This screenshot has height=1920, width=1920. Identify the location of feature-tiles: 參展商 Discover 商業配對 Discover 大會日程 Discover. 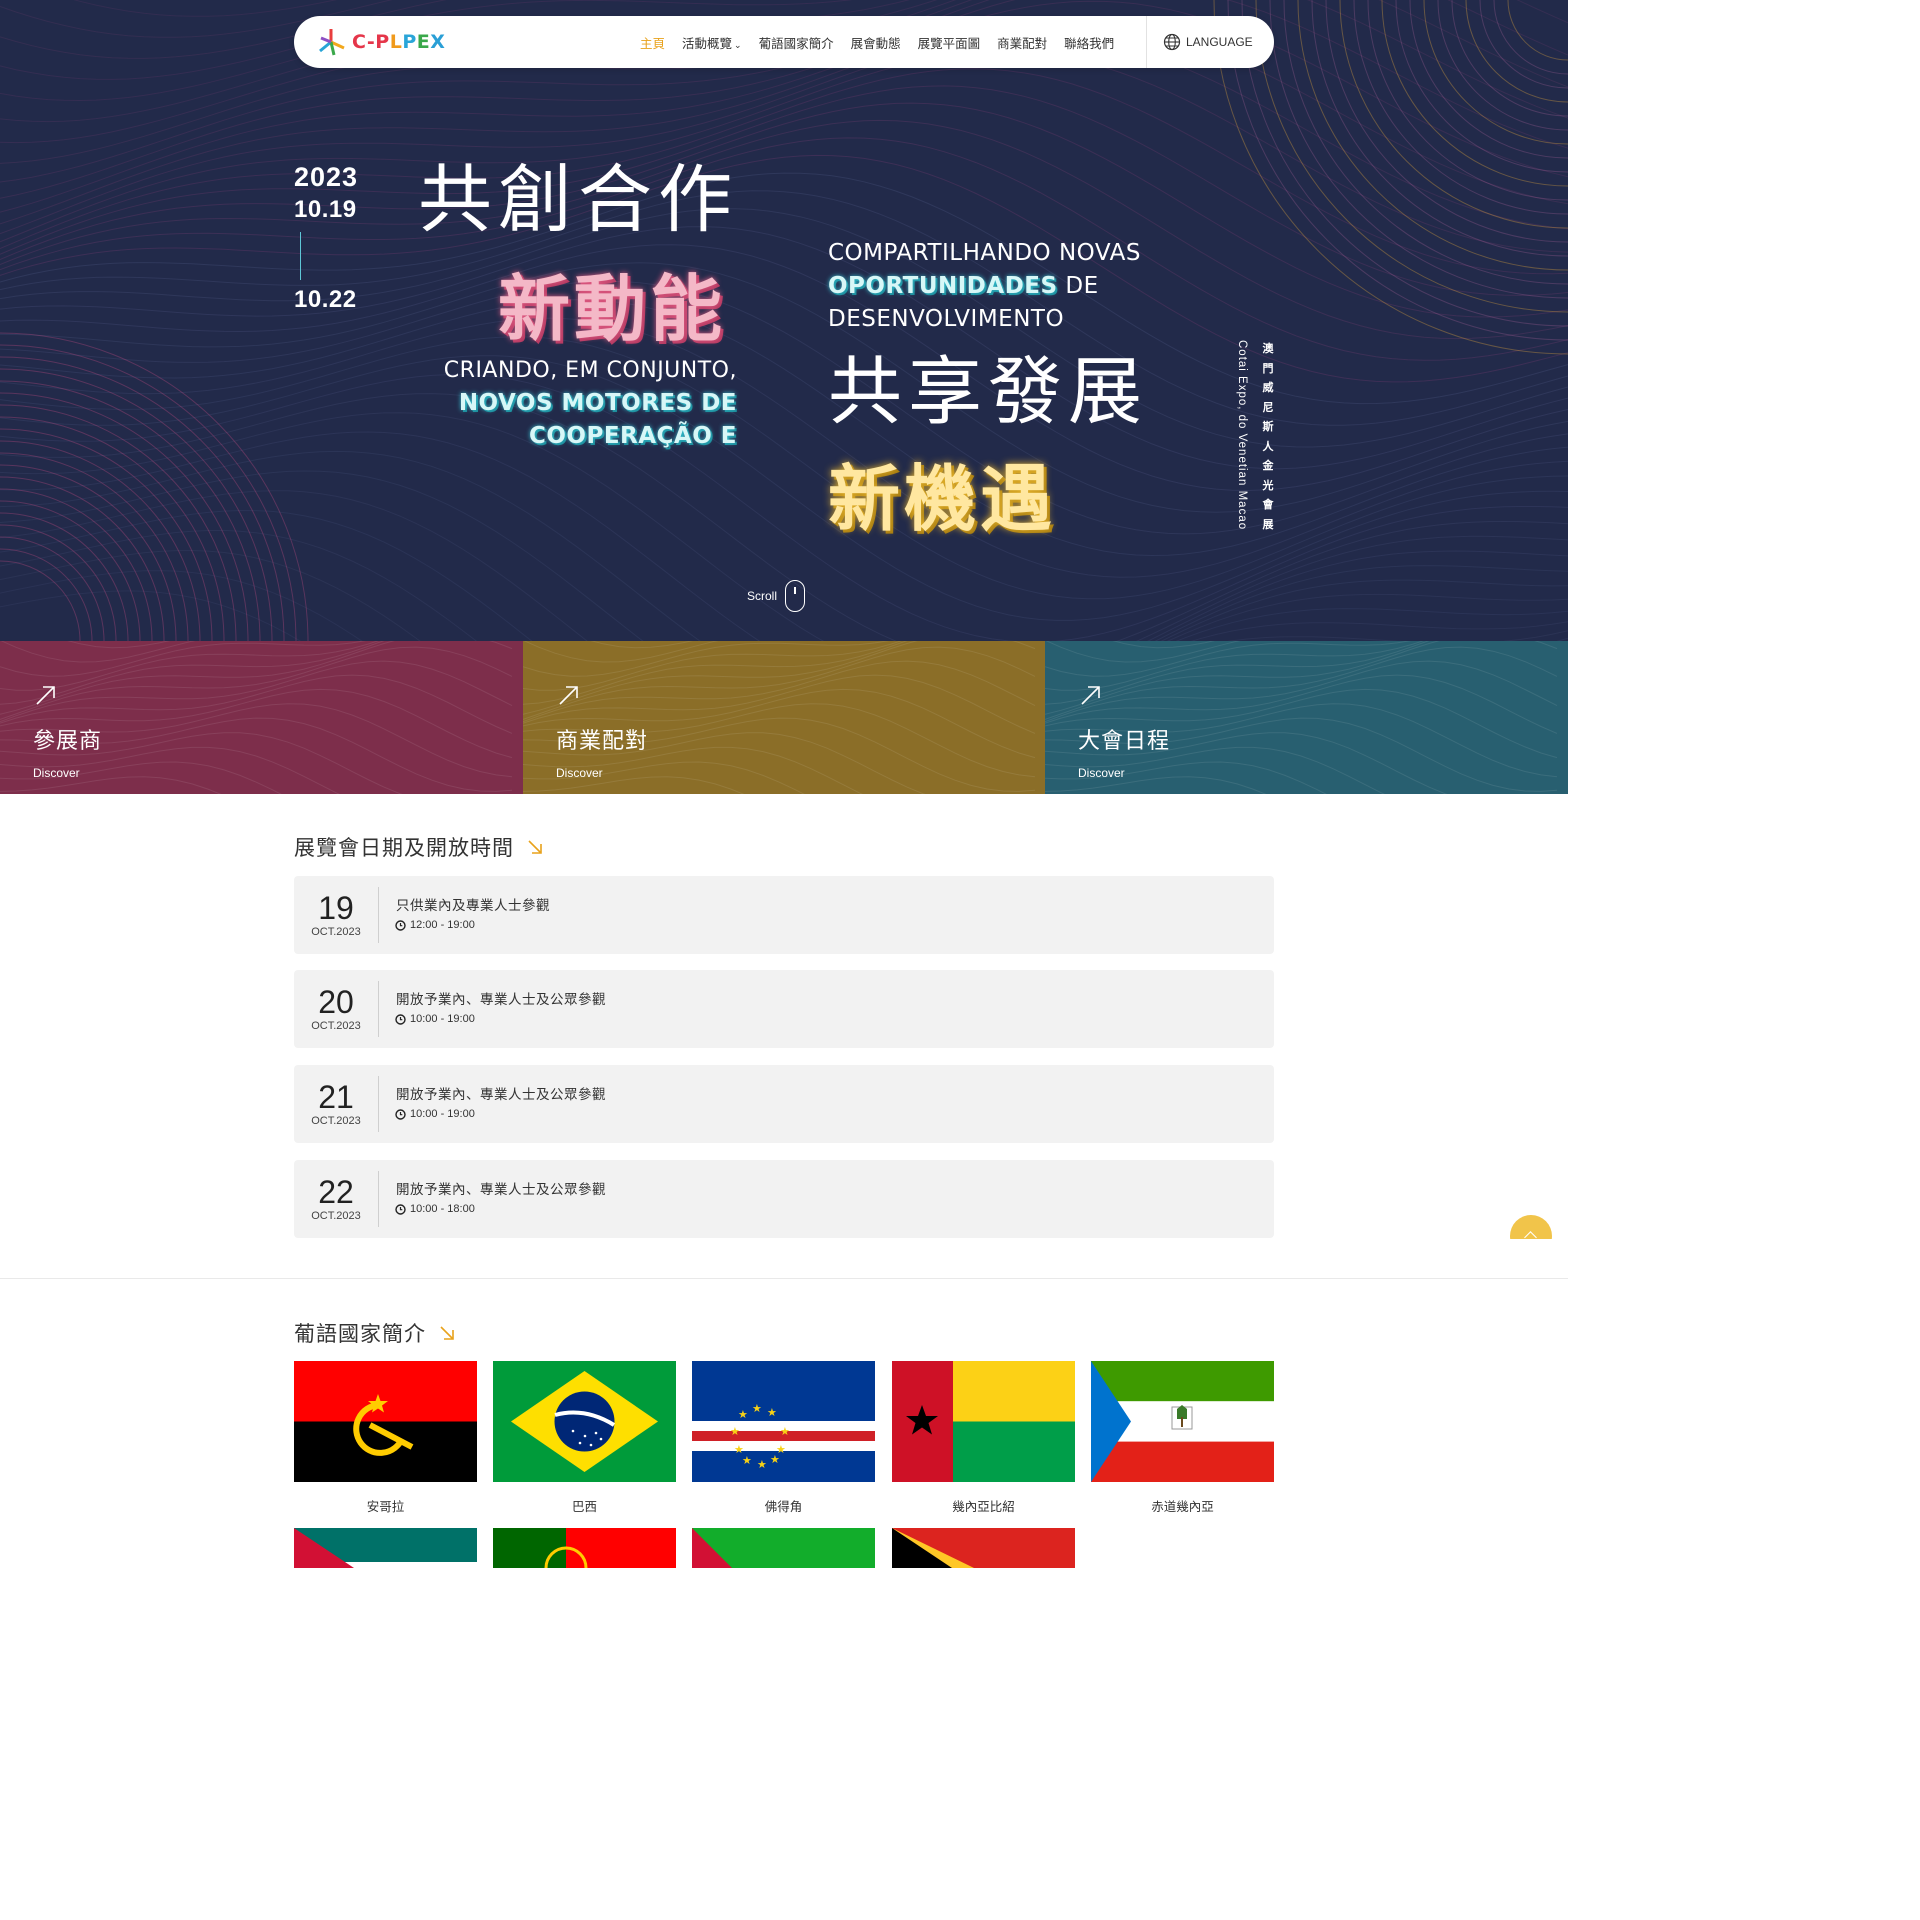
(784, 717).